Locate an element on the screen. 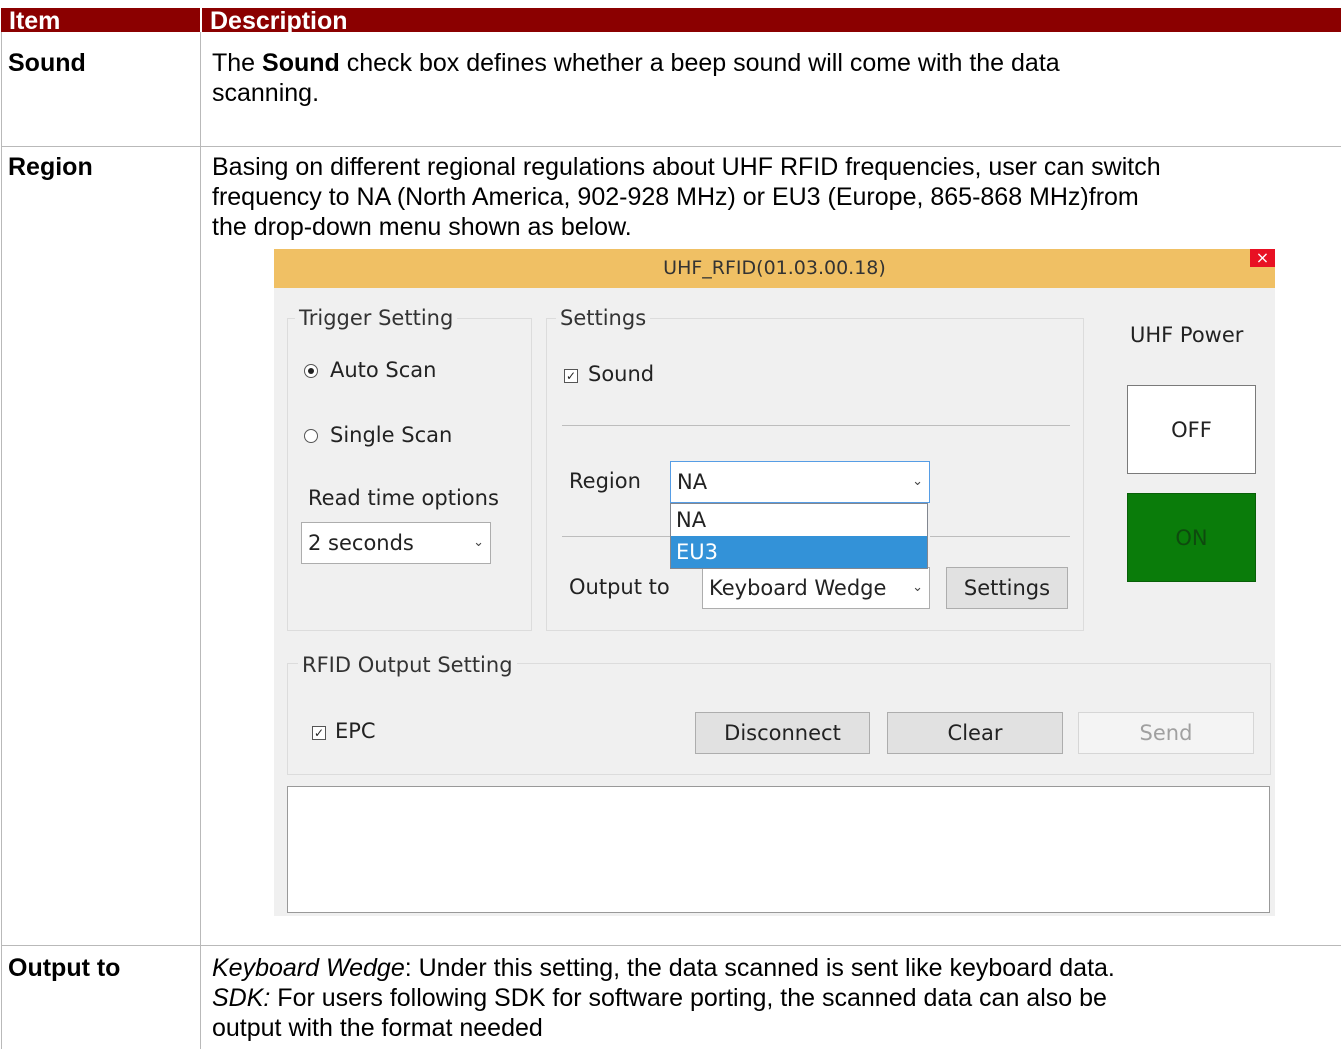  power-off-button: OFF is located at coordinates (1191, 429).